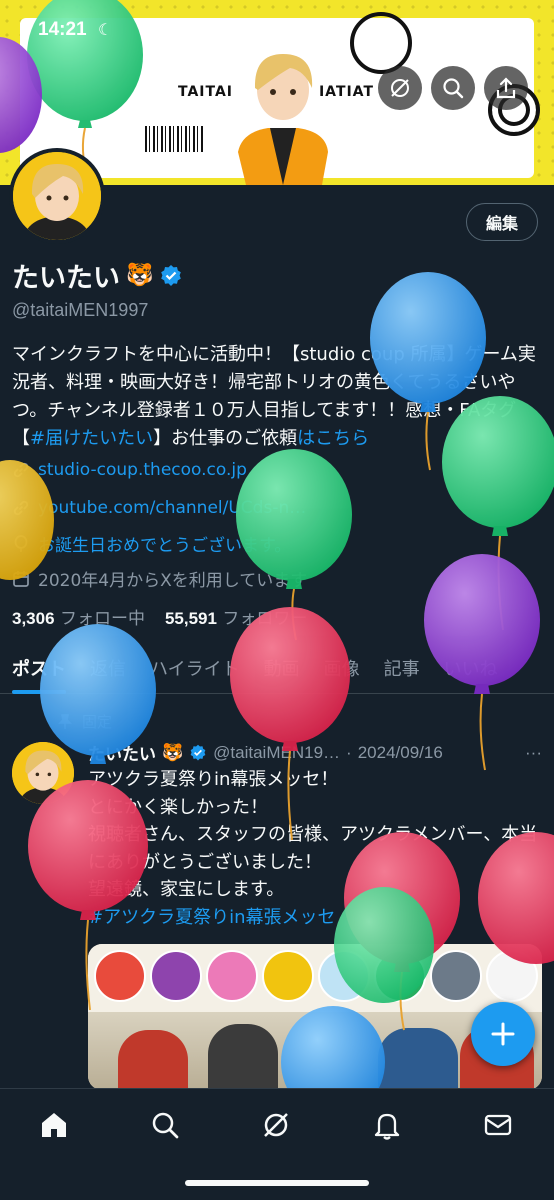 The width and height of the screenshot is (554, 1200). I want to click on joined-row: 2020年4月からXを利用しています, so click(159, 578).